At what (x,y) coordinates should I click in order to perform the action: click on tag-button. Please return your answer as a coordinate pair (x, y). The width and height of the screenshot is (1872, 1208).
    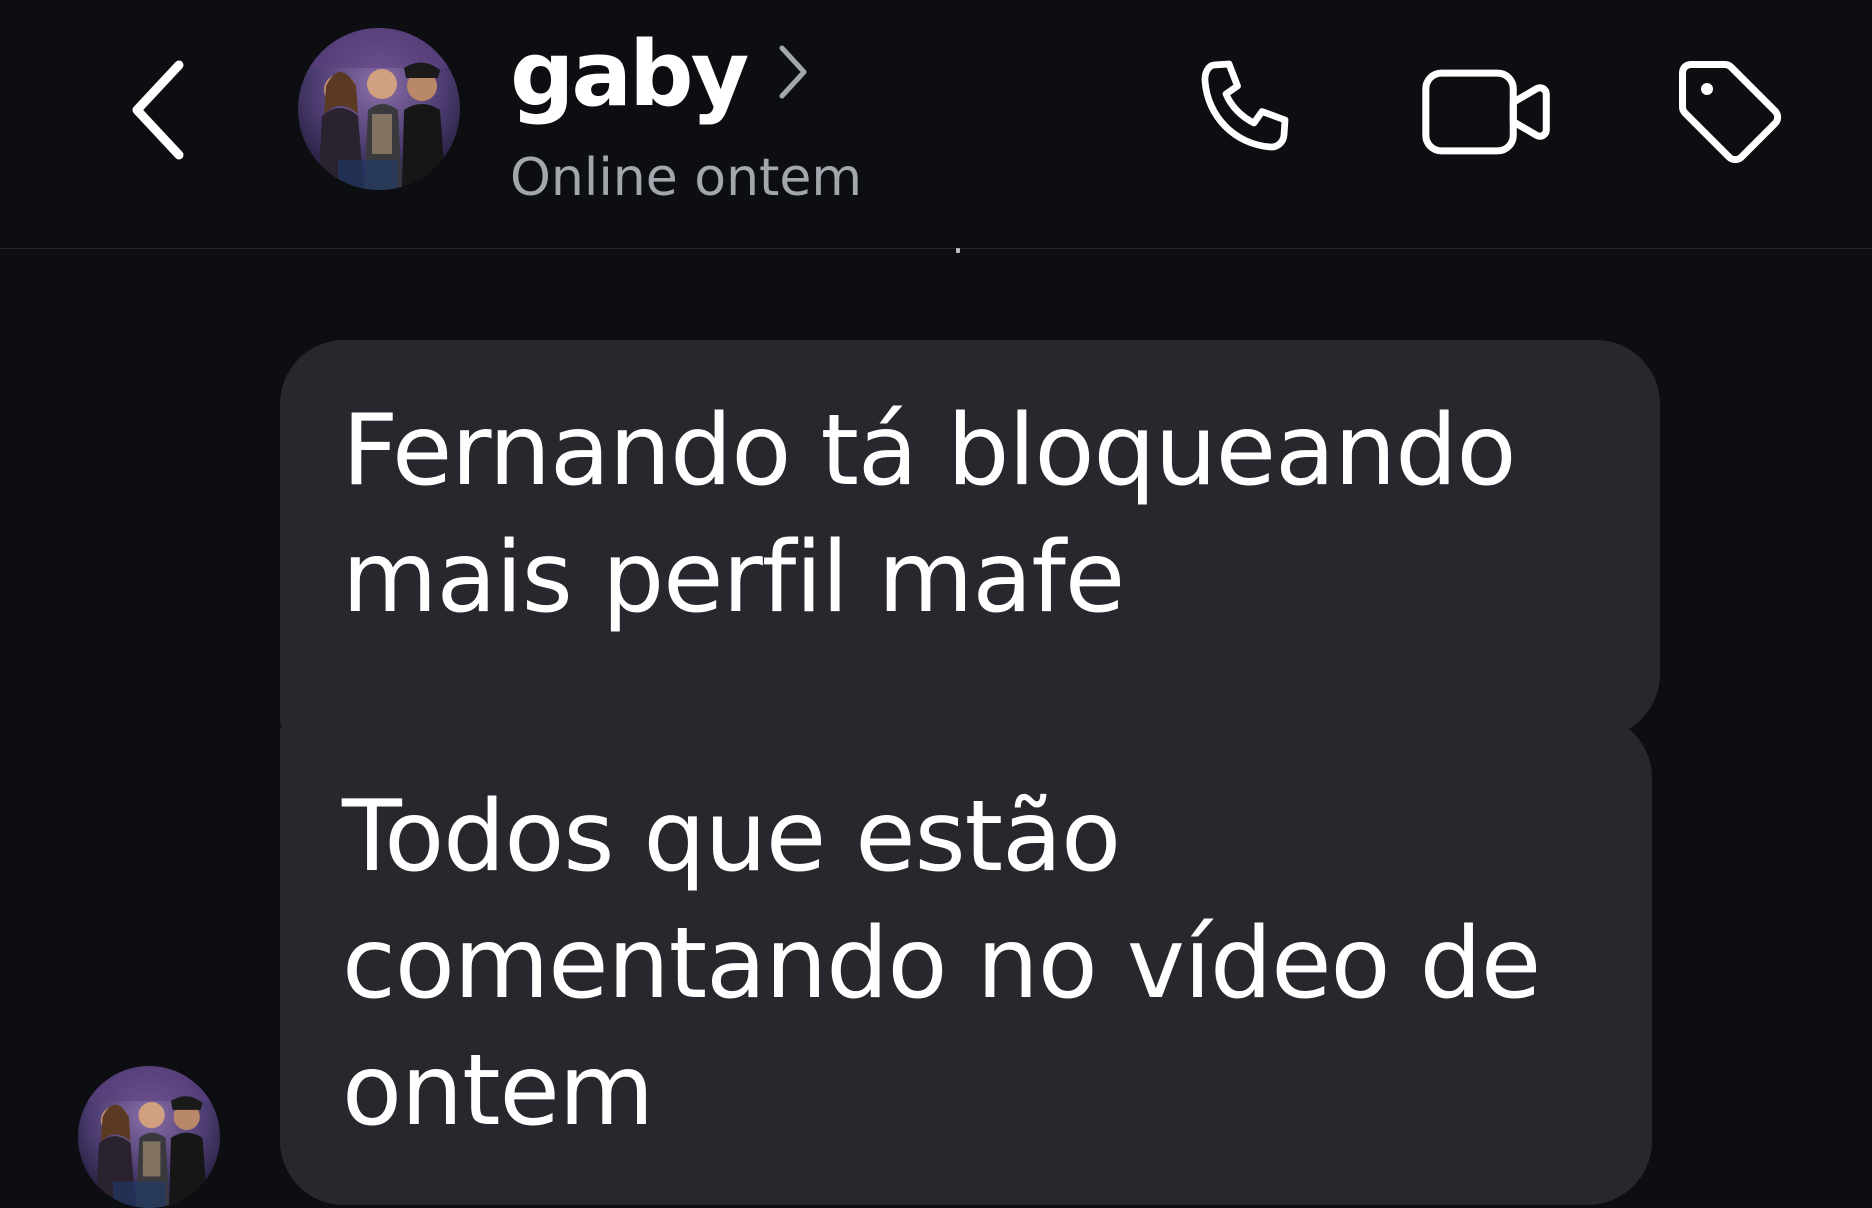
    Looking at the image, I should click on (1730, 112).